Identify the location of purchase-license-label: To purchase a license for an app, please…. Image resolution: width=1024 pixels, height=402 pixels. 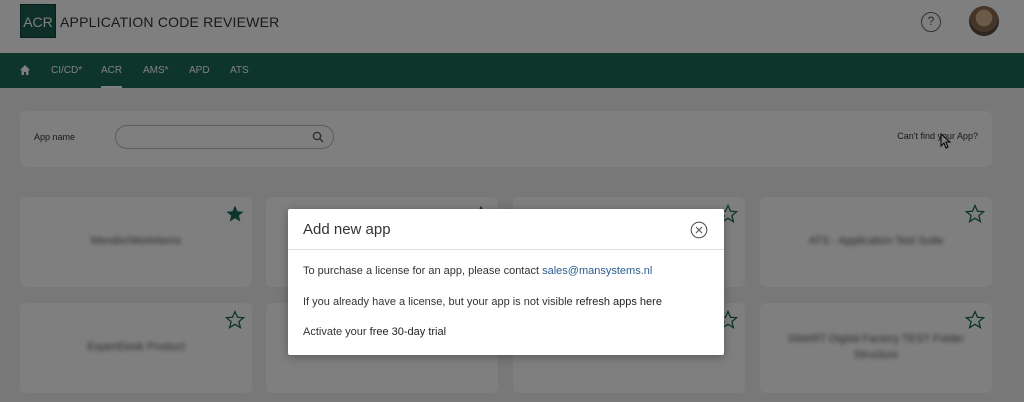
(423, 271).